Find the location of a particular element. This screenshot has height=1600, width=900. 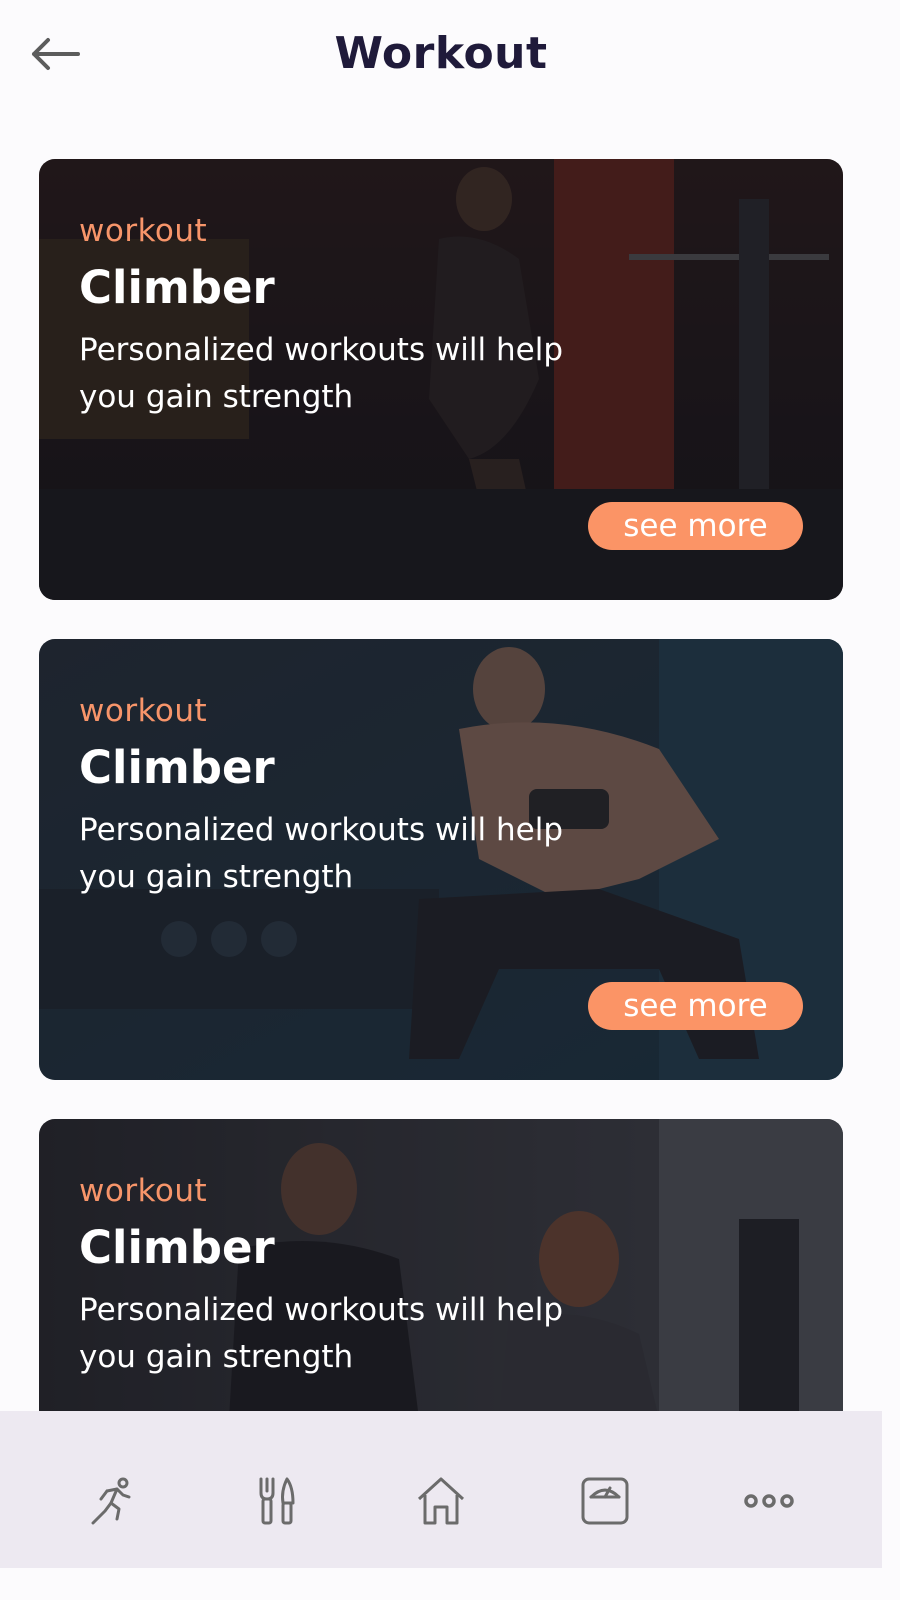

running-icon is located at coordinates (111, 1501).